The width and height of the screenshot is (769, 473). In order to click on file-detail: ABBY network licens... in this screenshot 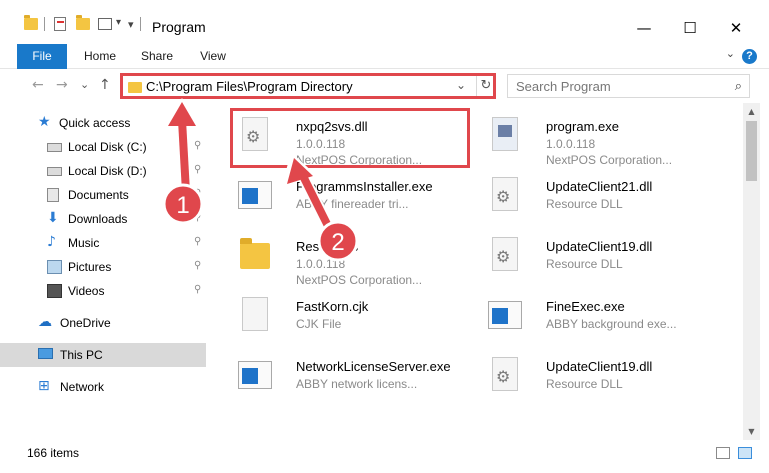, I will do `click(357, 384)`.